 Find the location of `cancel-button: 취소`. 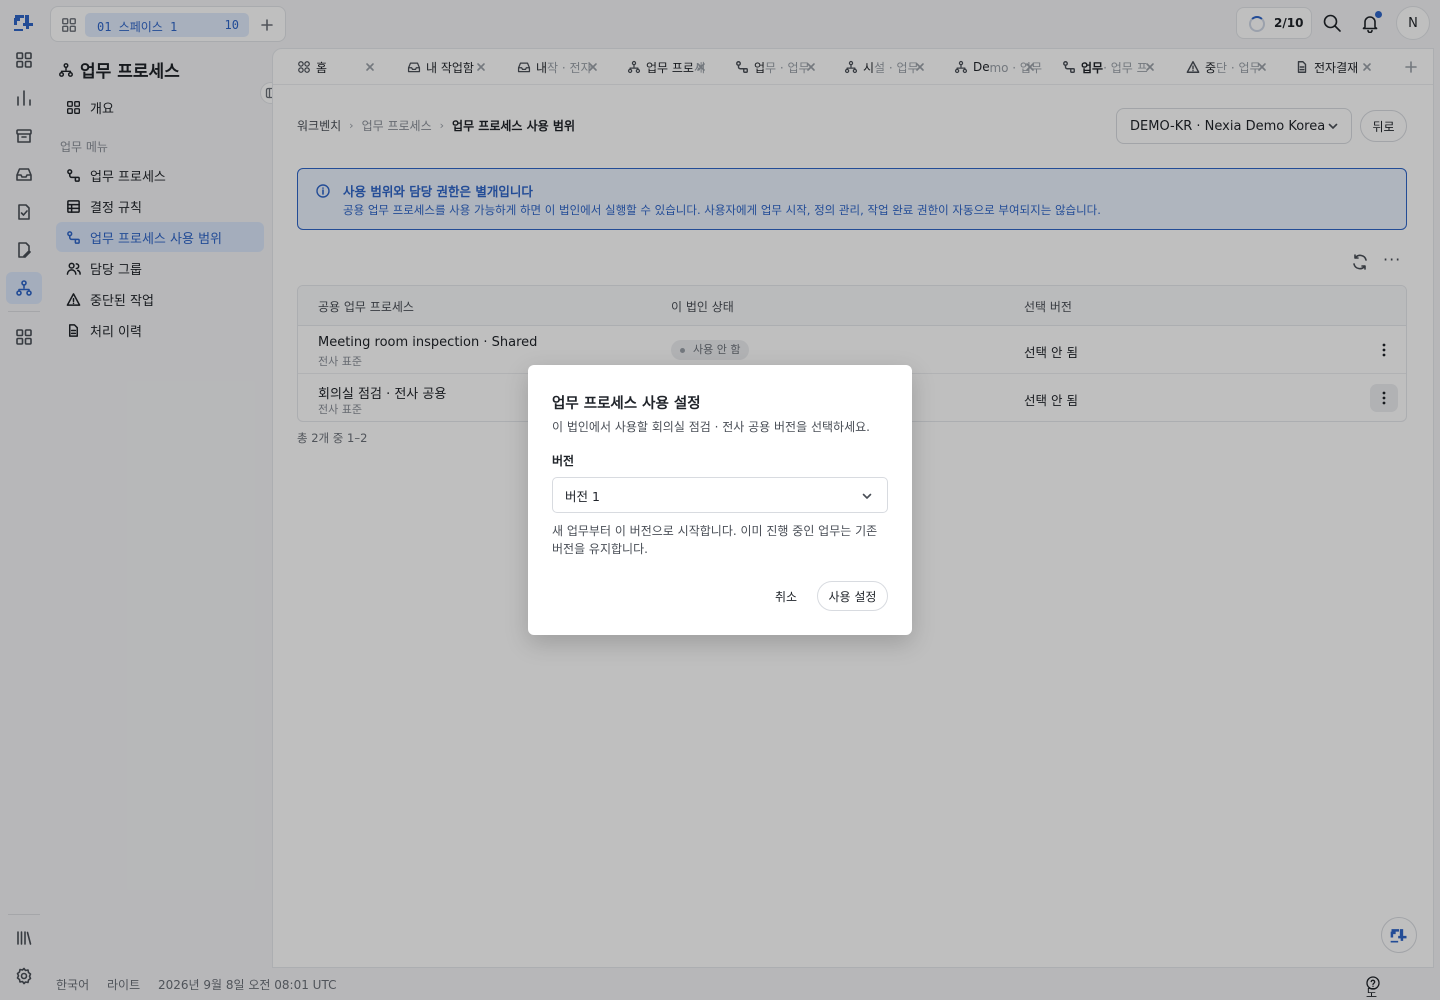

cancel-button: 취소 is located at coordinates (786, 596).